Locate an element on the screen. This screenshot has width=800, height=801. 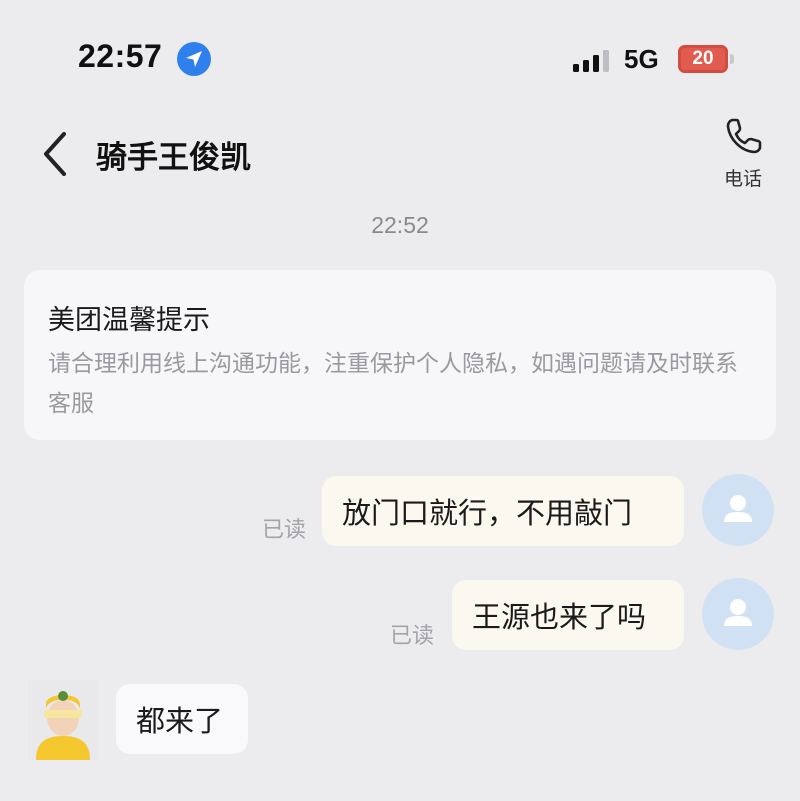
location-arrow-icon is located at coordinates (194, 59).